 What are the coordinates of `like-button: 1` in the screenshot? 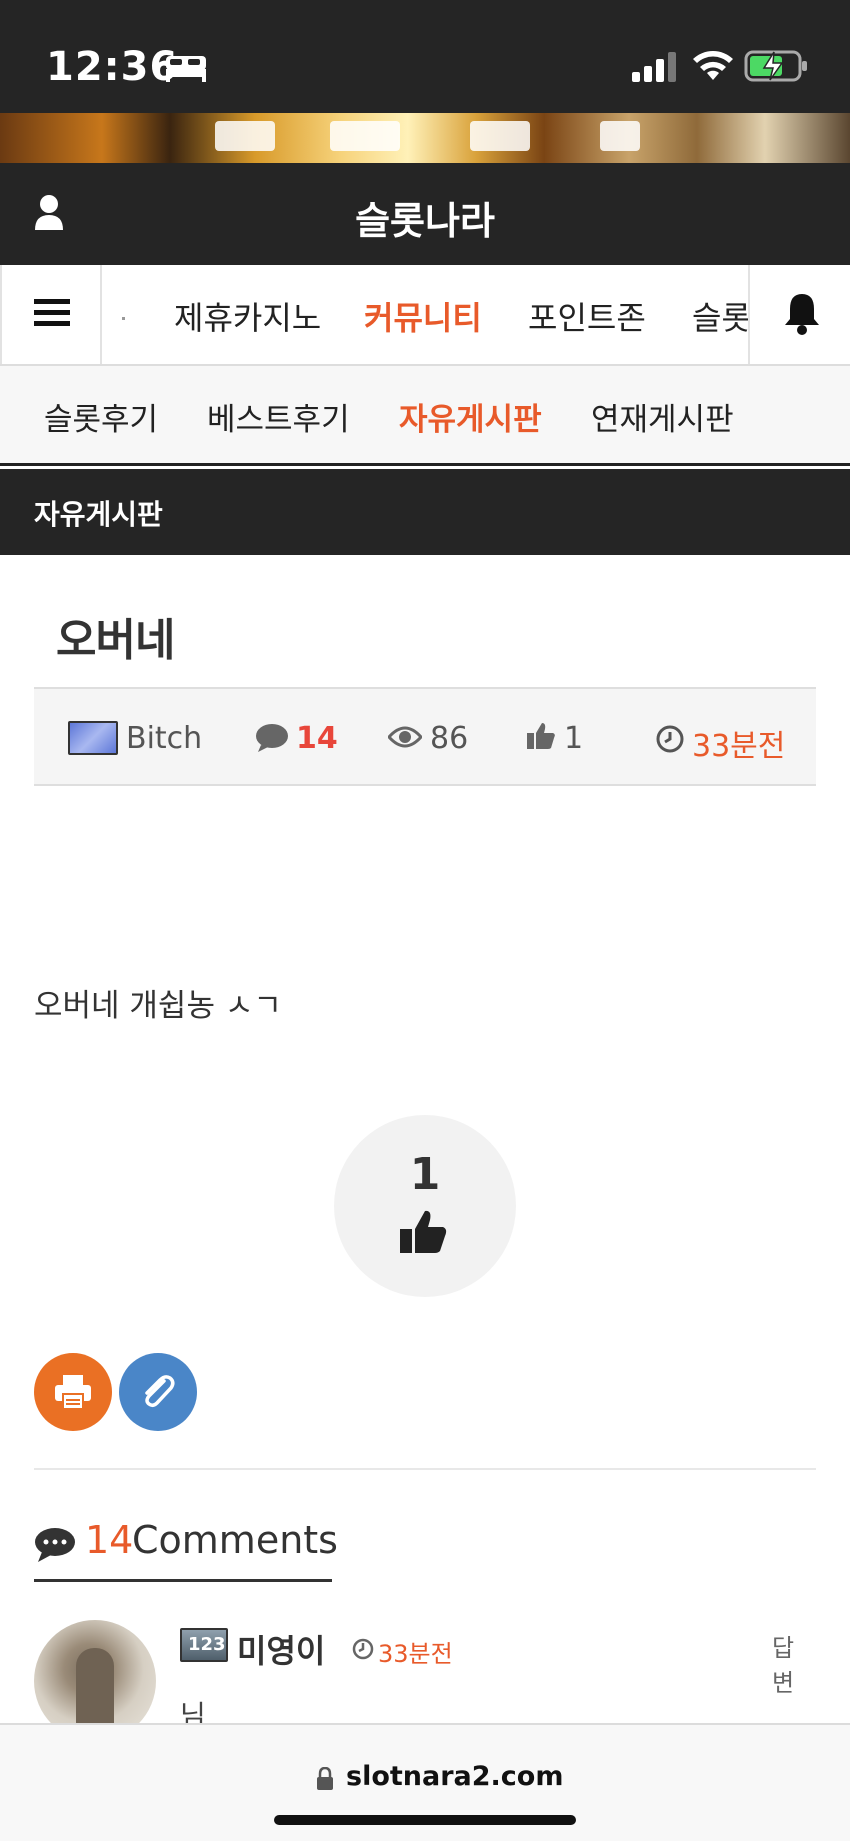 It's located at (425, 1206).